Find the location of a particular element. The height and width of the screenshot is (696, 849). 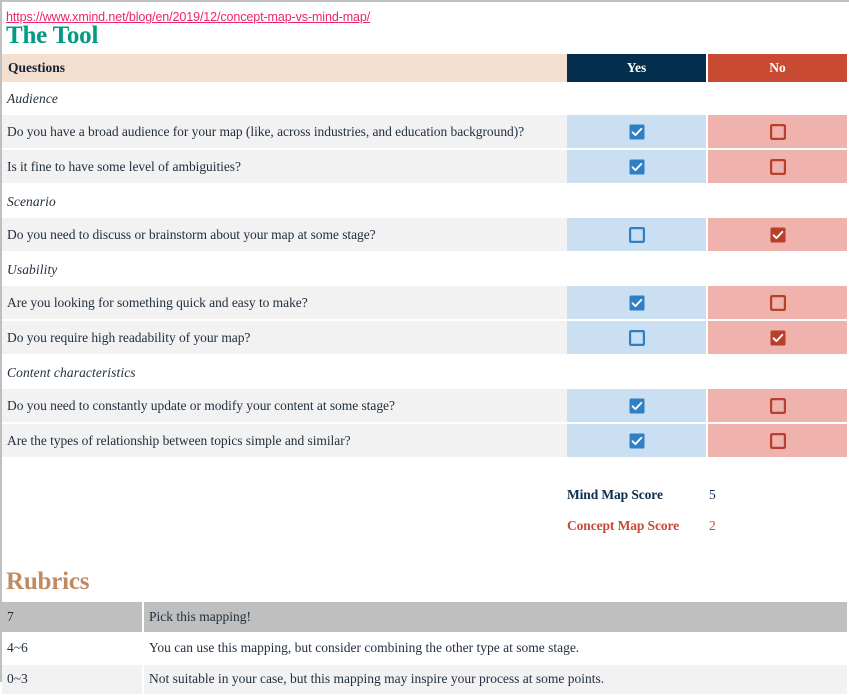

section-header-row: Scenario is located at coordinates (424, 201).